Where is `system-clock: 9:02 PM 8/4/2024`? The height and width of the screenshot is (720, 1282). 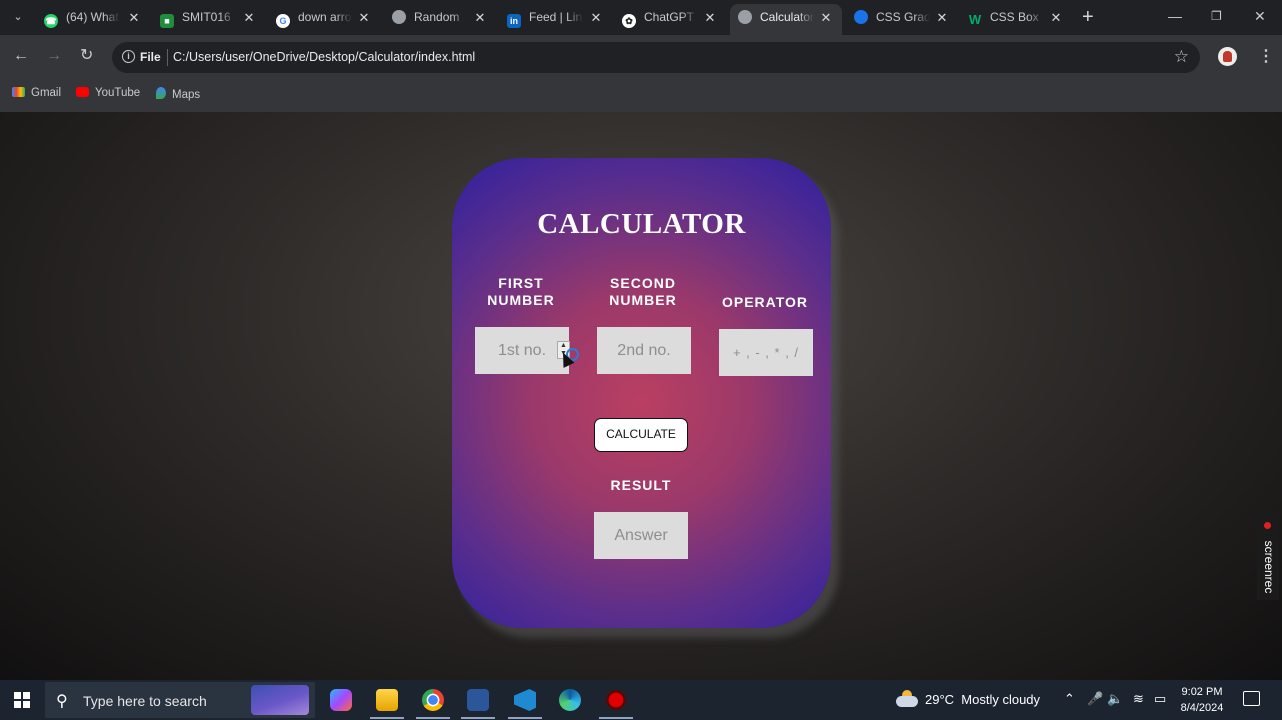 system-clock: 9:02 PM 8/4/2024 is located at coordinates (1202, 700).